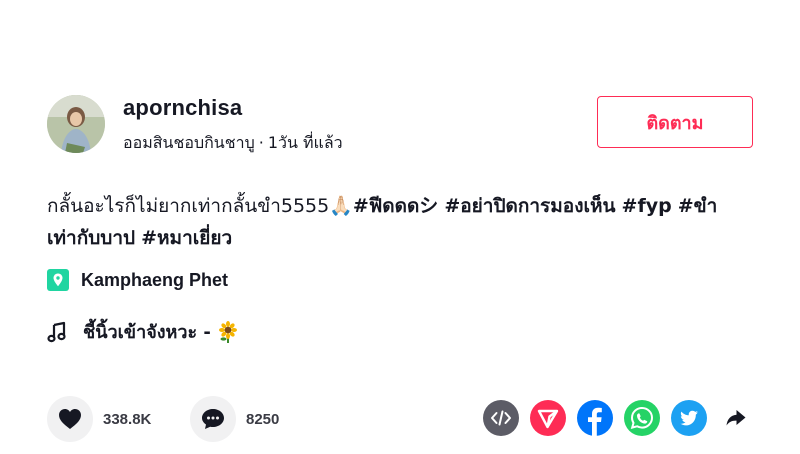 The image size is (800, 454). I want to click on like-count: 338.8K, so click(127, 419).